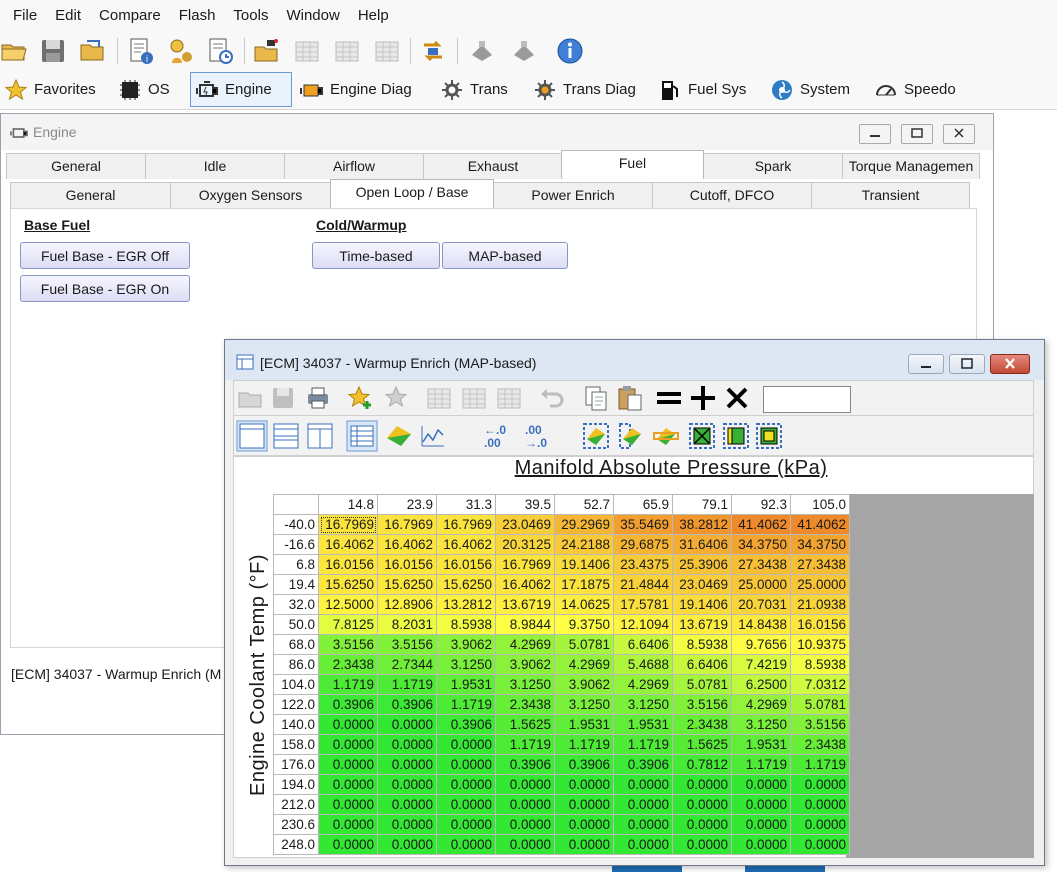 The width and height of the screenshot is (1057, 872). I want to click on trans-diag-button: Trans Diag, so click(584, 89).